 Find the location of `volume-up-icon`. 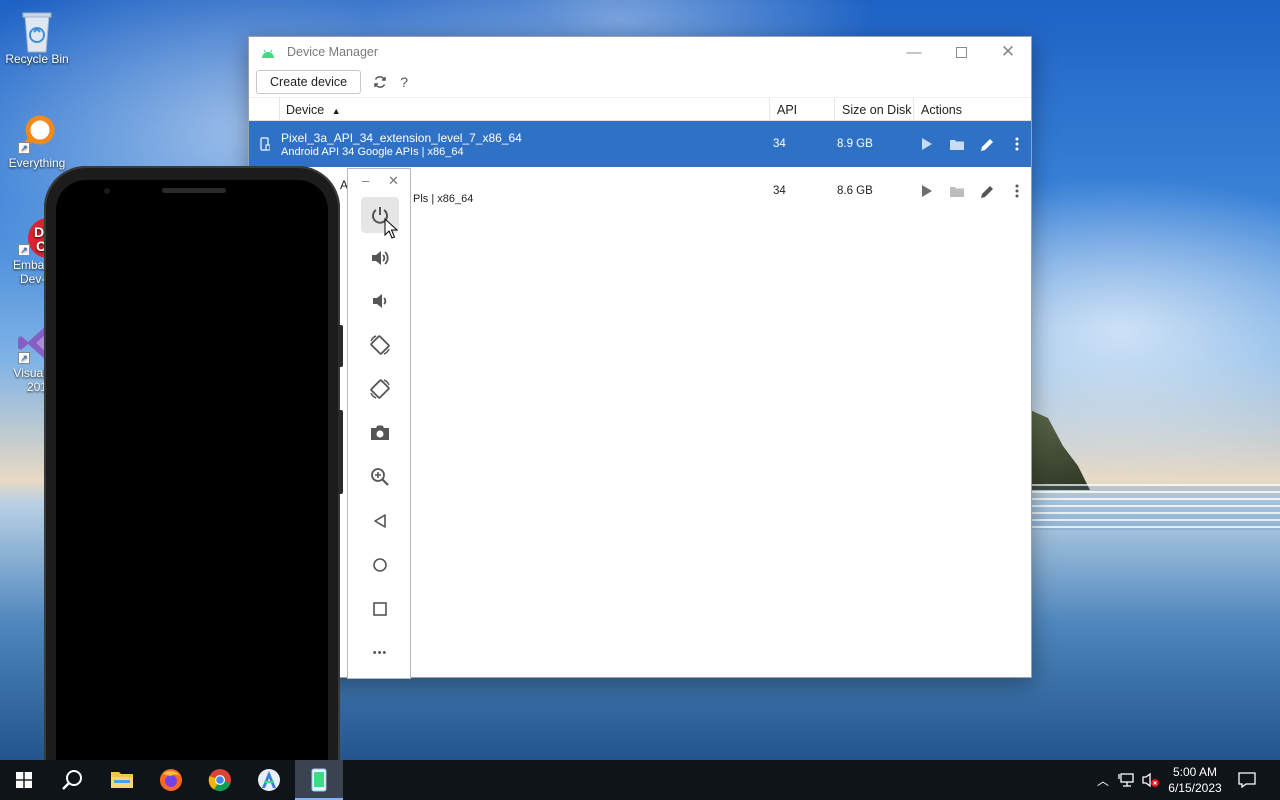

volume-up-icon is located at coordinates (380, 258).